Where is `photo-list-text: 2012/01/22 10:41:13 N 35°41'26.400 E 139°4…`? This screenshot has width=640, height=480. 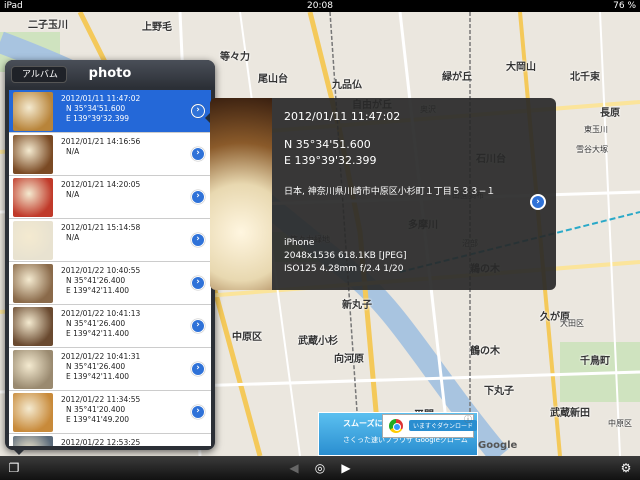
photo-list-text: 2012/01/22 10:41:13 N 35°41'26.400 E 139°4… is located at coordinates (100, 324).